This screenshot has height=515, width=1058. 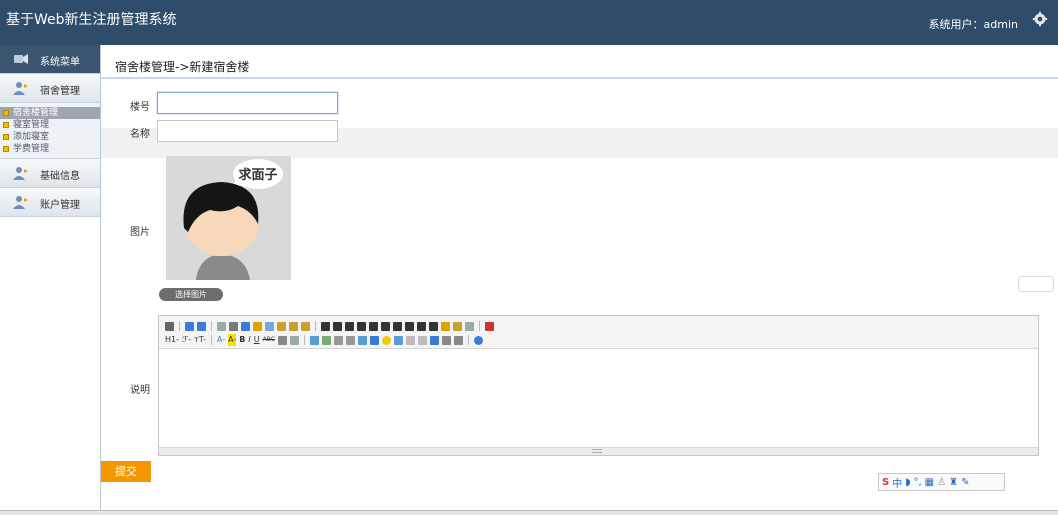 What do you see at coordinates (50, 280) in the screenshot?
I see `sidebar: 系统菜单 宿舍管理 宿舍楼管理 寝室管理 添加寝室 学费管理 基础信息 账户管理` at bounding box center [50, 280].